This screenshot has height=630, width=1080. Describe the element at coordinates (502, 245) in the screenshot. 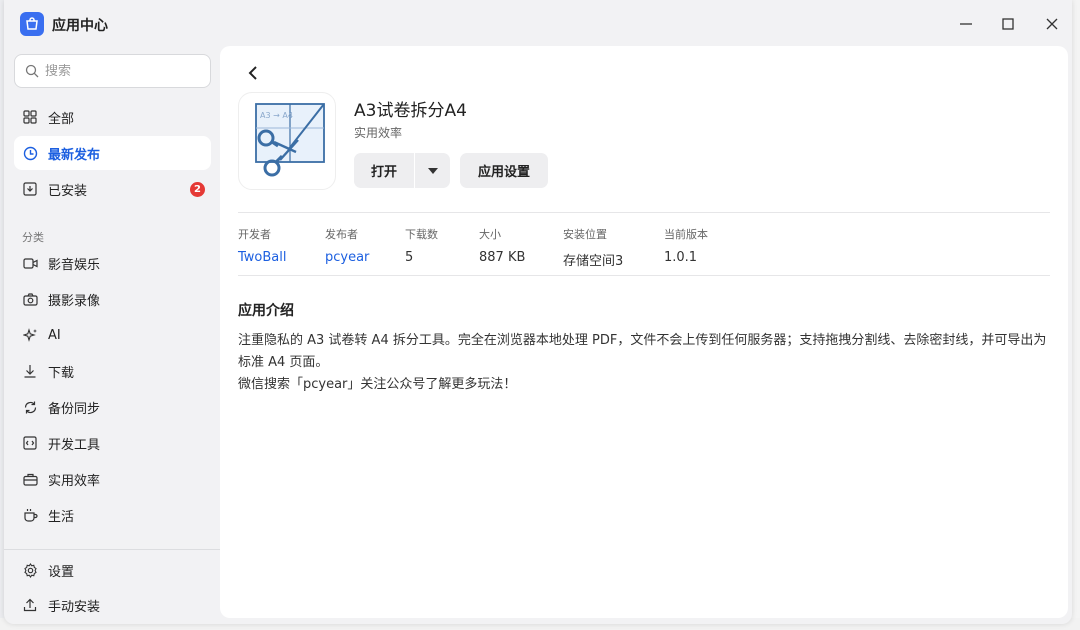

I see `meta-size: 大小 887 KB` at that location.